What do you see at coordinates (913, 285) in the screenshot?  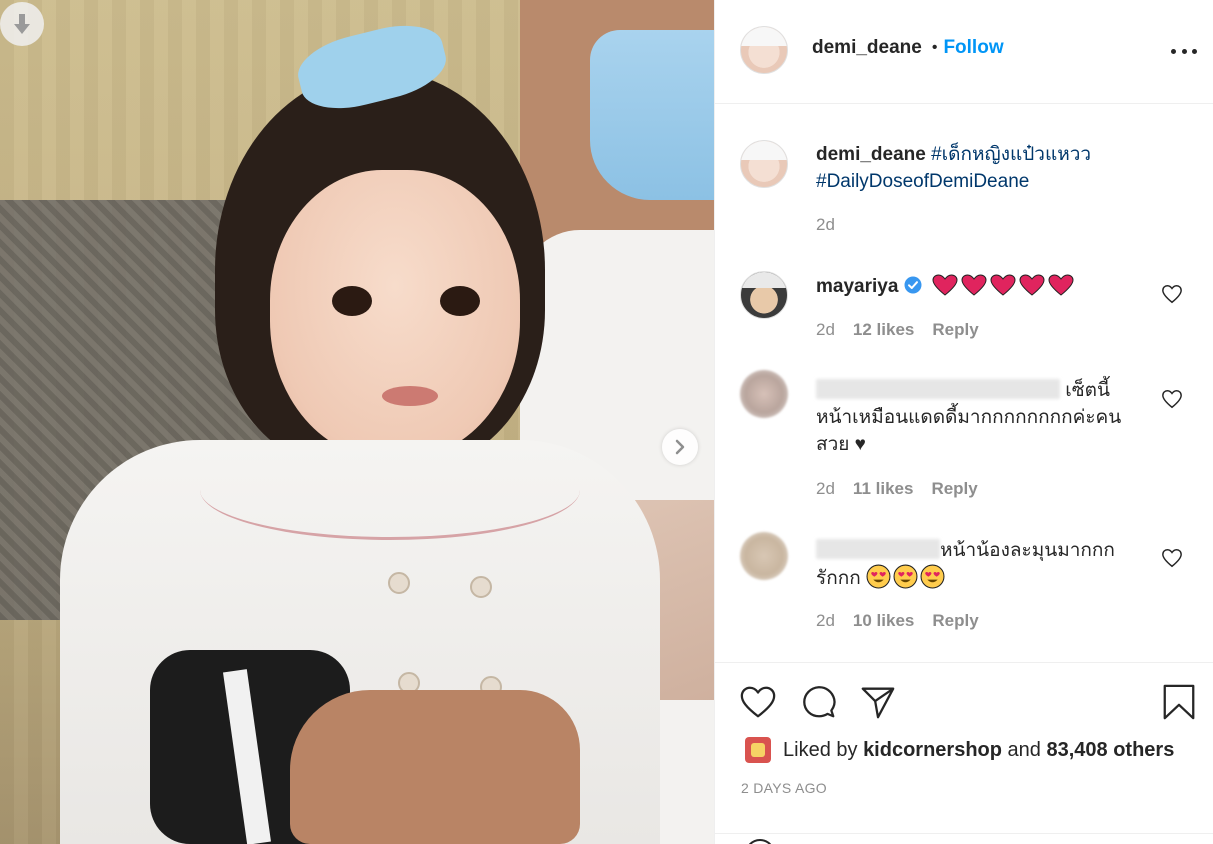 I see `verified-badge-icon` at bounding box center [913, 285].